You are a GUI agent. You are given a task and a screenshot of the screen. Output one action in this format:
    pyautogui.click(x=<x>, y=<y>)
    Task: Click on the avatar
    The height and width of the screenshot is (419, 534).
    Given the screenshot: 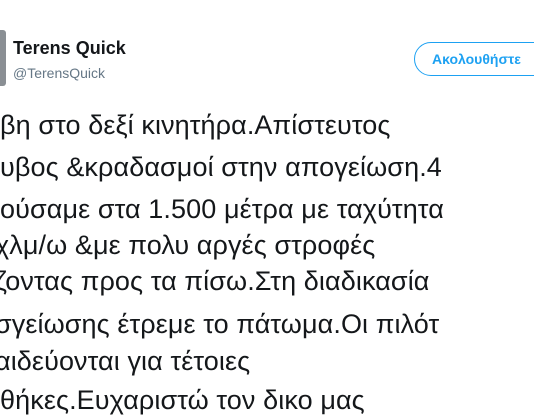 What is the action you would take?
    pyautogui.click(x=3, y=58)
    